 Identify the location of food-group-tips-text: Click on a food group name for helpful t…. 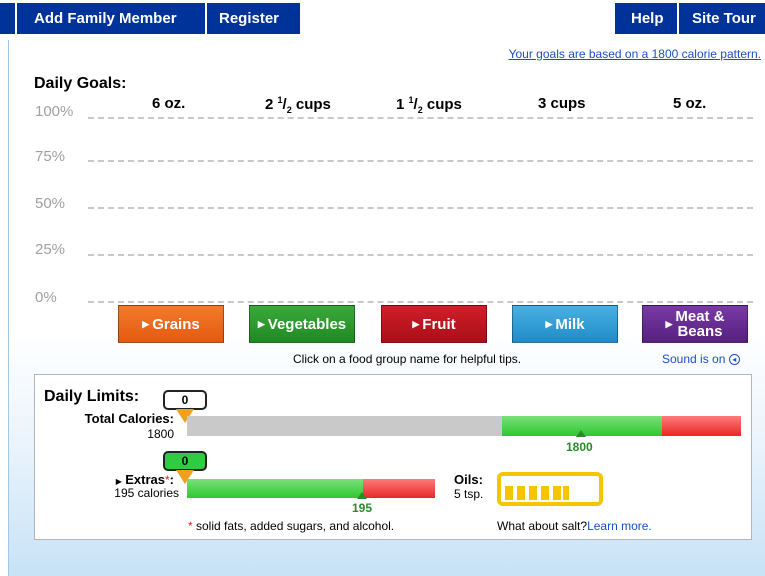
(407, 359).